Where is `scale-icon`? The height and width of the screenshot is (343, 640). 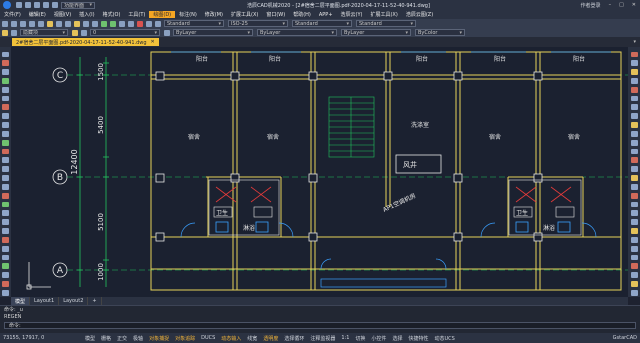 scale-icon is located at coordinates (634, 116).